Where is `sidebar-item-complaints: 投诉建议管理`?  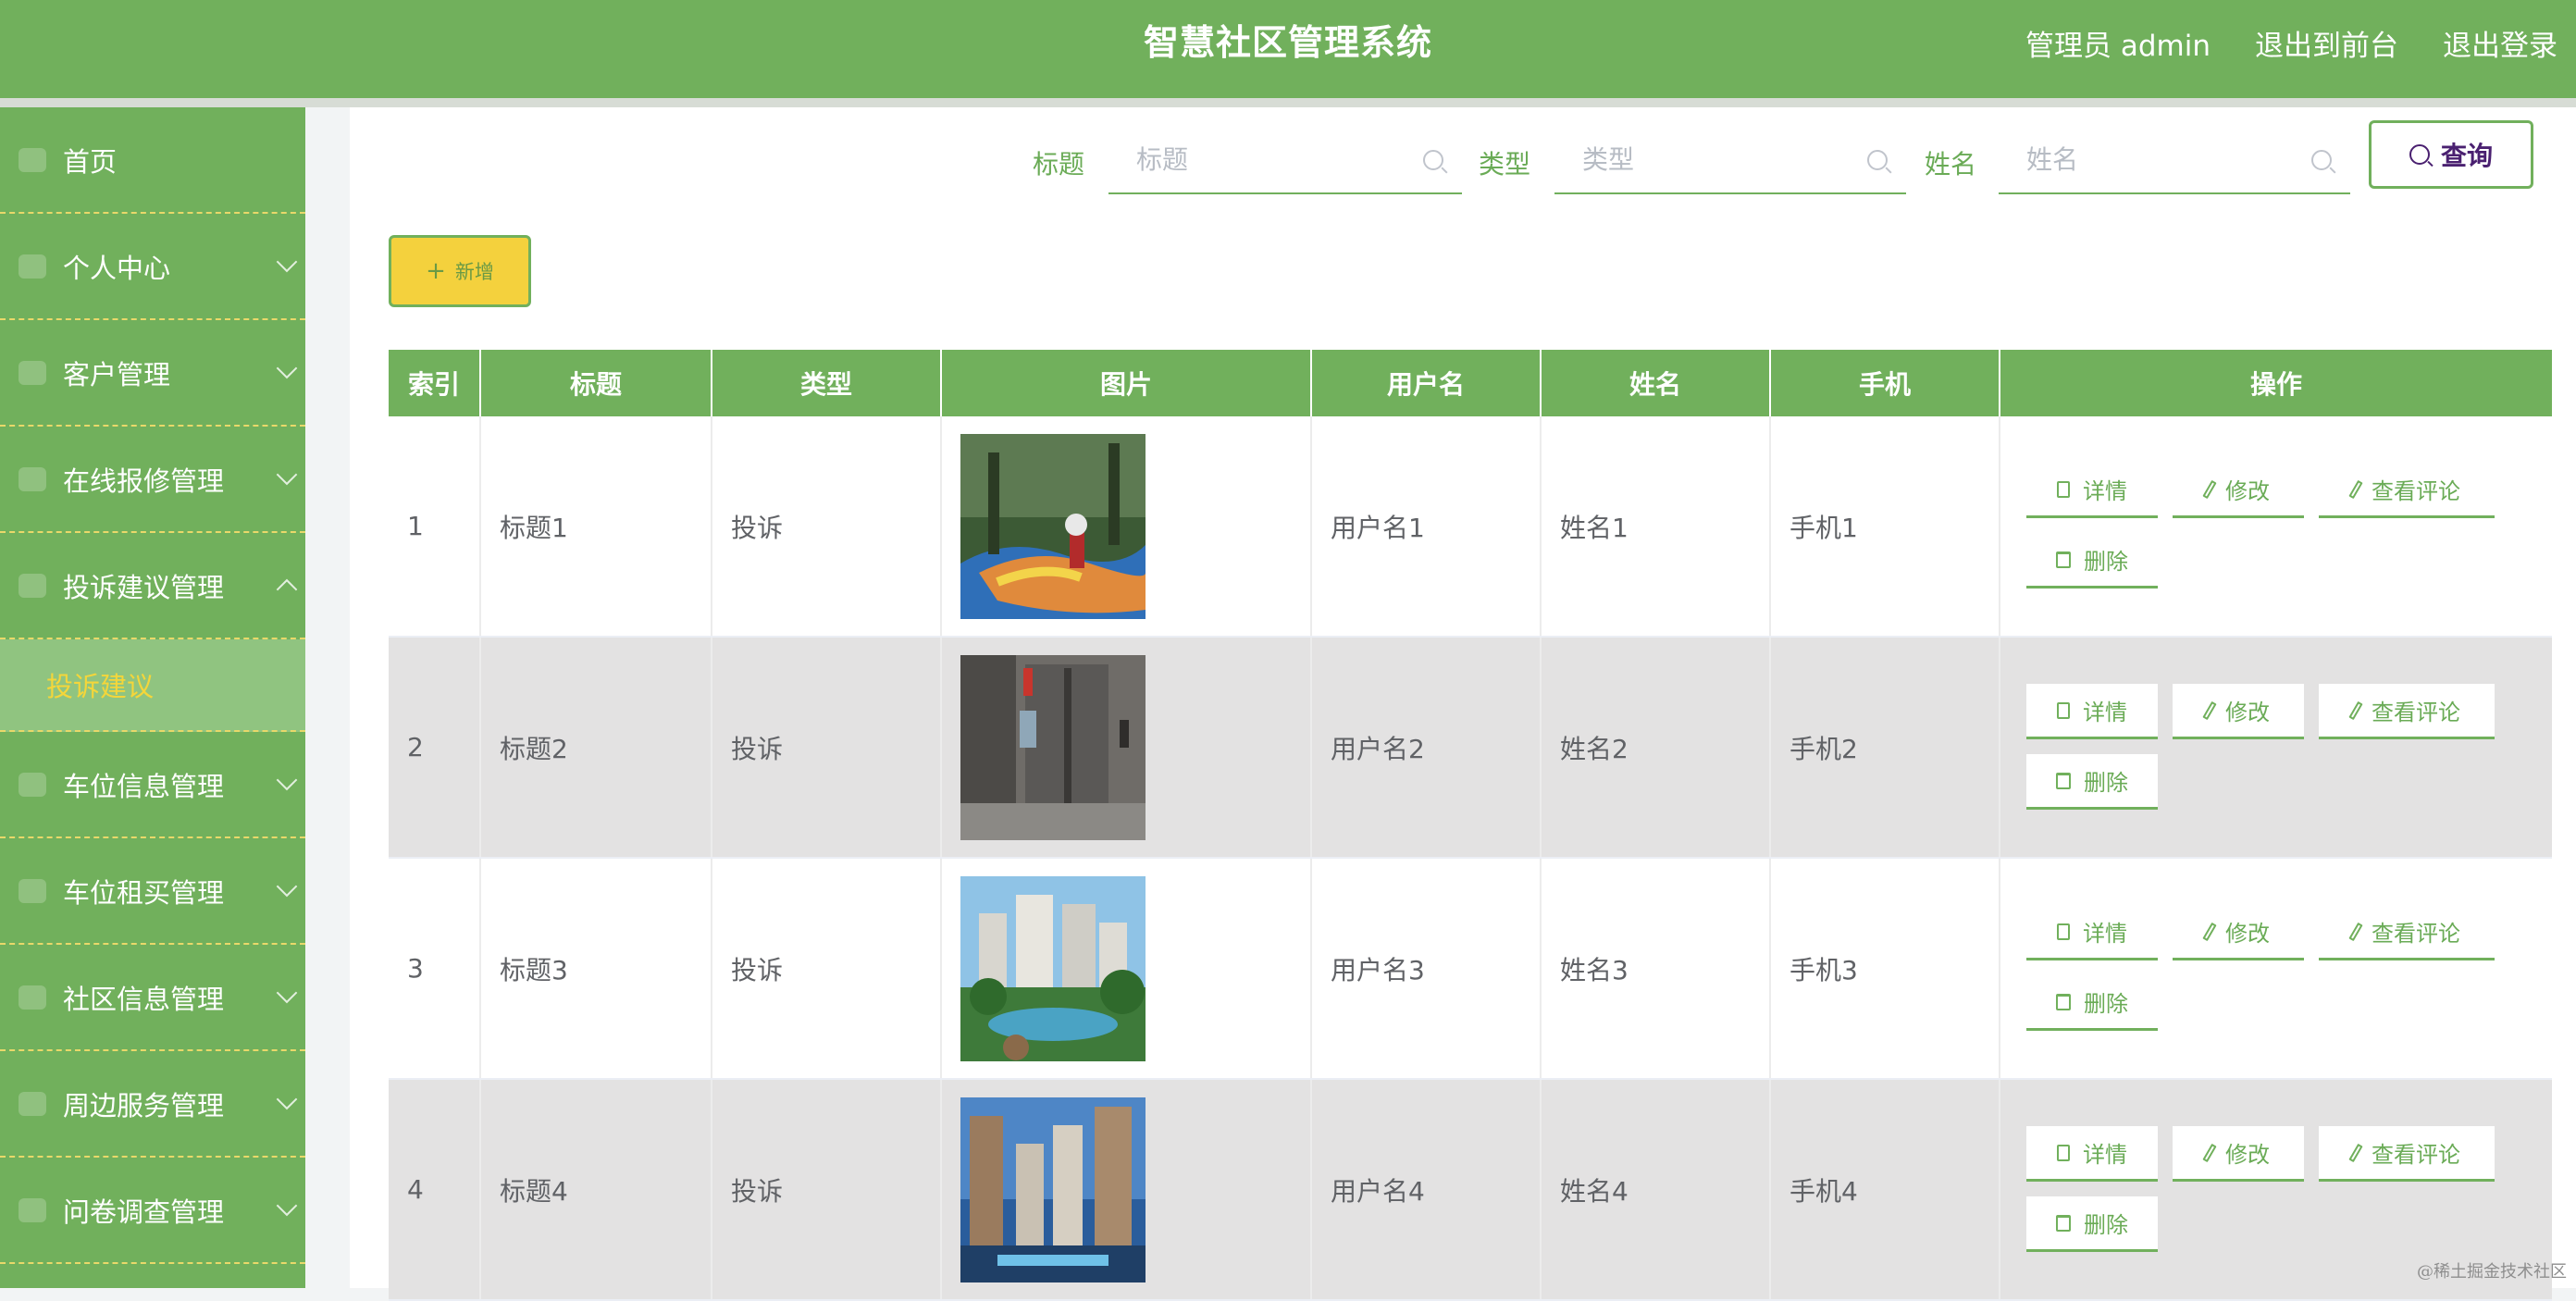
sidebar-item-complaints: 投诉建议管理 is located at coordinates (152, 586).